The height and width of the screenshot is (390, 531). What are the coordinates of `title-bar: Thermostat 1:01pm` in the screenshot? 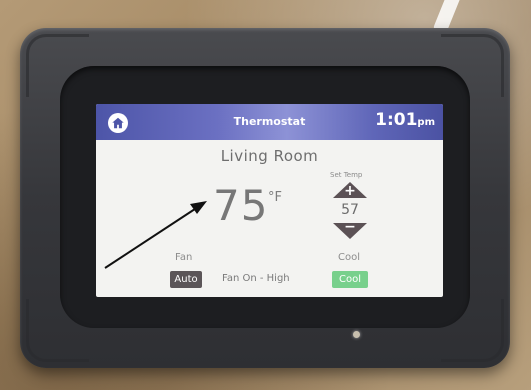 It's located at (269, 122).